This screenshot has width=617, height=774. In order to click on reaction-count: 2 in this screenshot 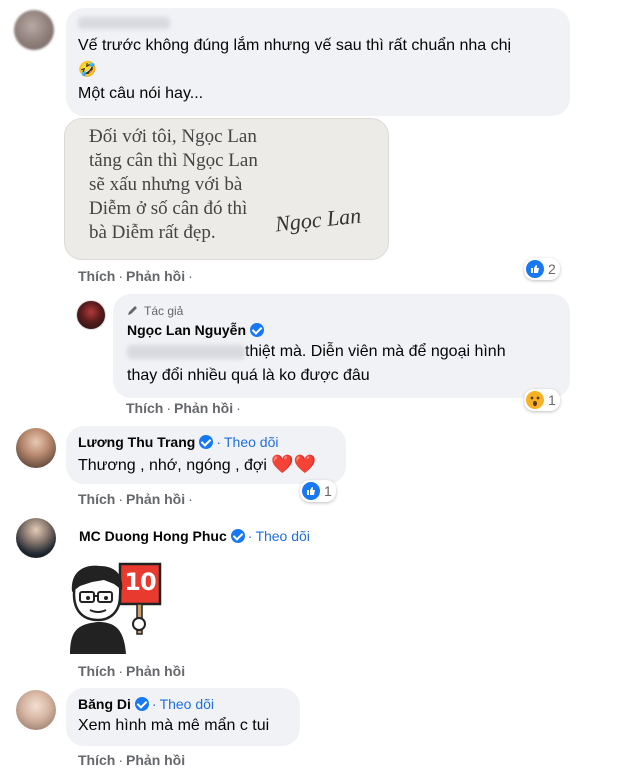, I will do `click(542, 269)`.